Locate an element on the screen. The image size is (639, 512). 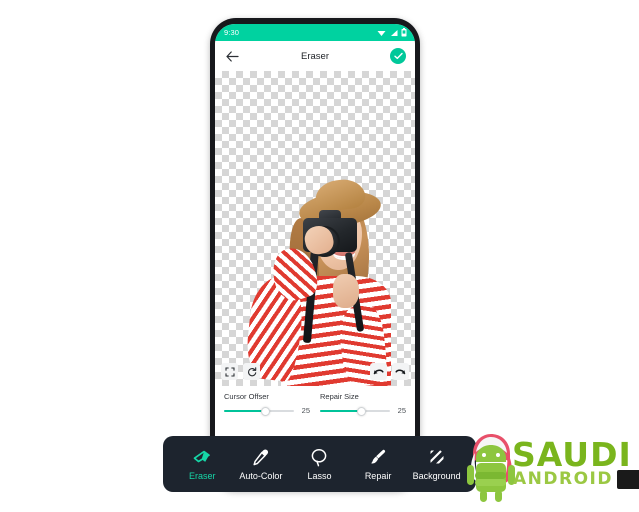
app-bar: Eraser is located at coordinates (315, 56).